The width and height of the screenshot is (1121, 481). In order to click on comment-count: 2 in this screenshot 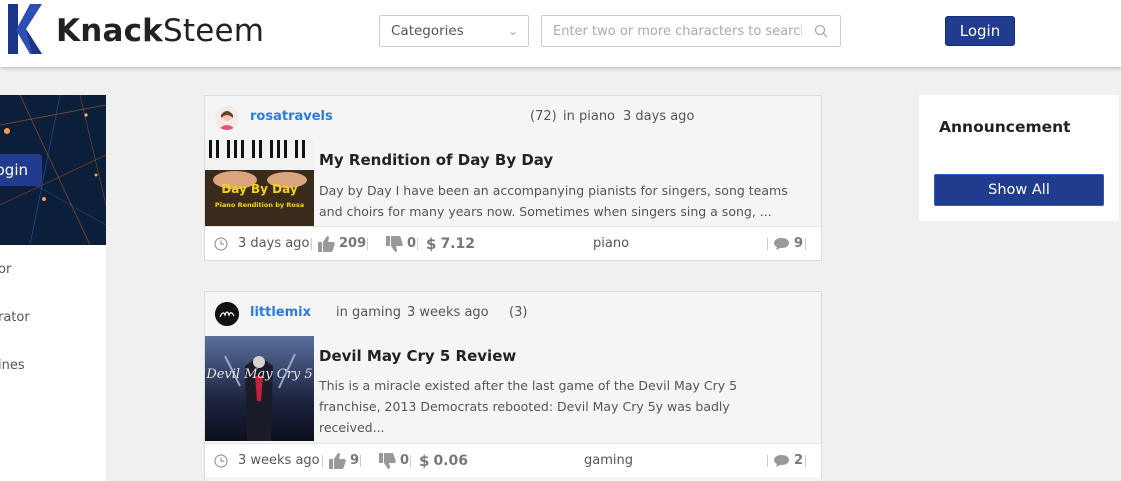, I will do `click(799, 460)`.